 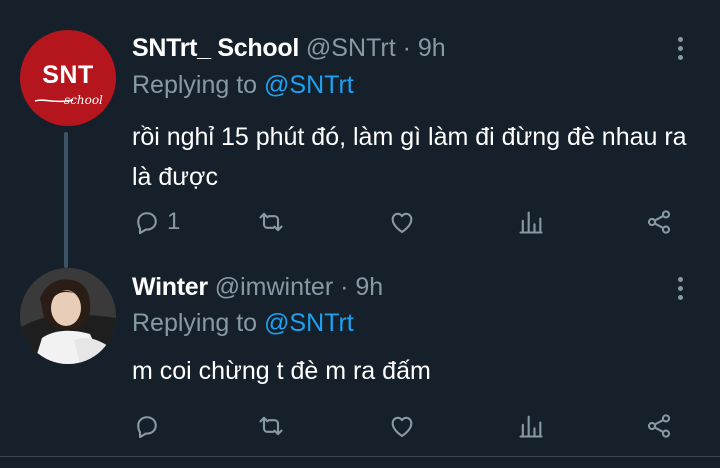 I want to click on avatar-logo-subtext: school, so click(x=83, y=100).